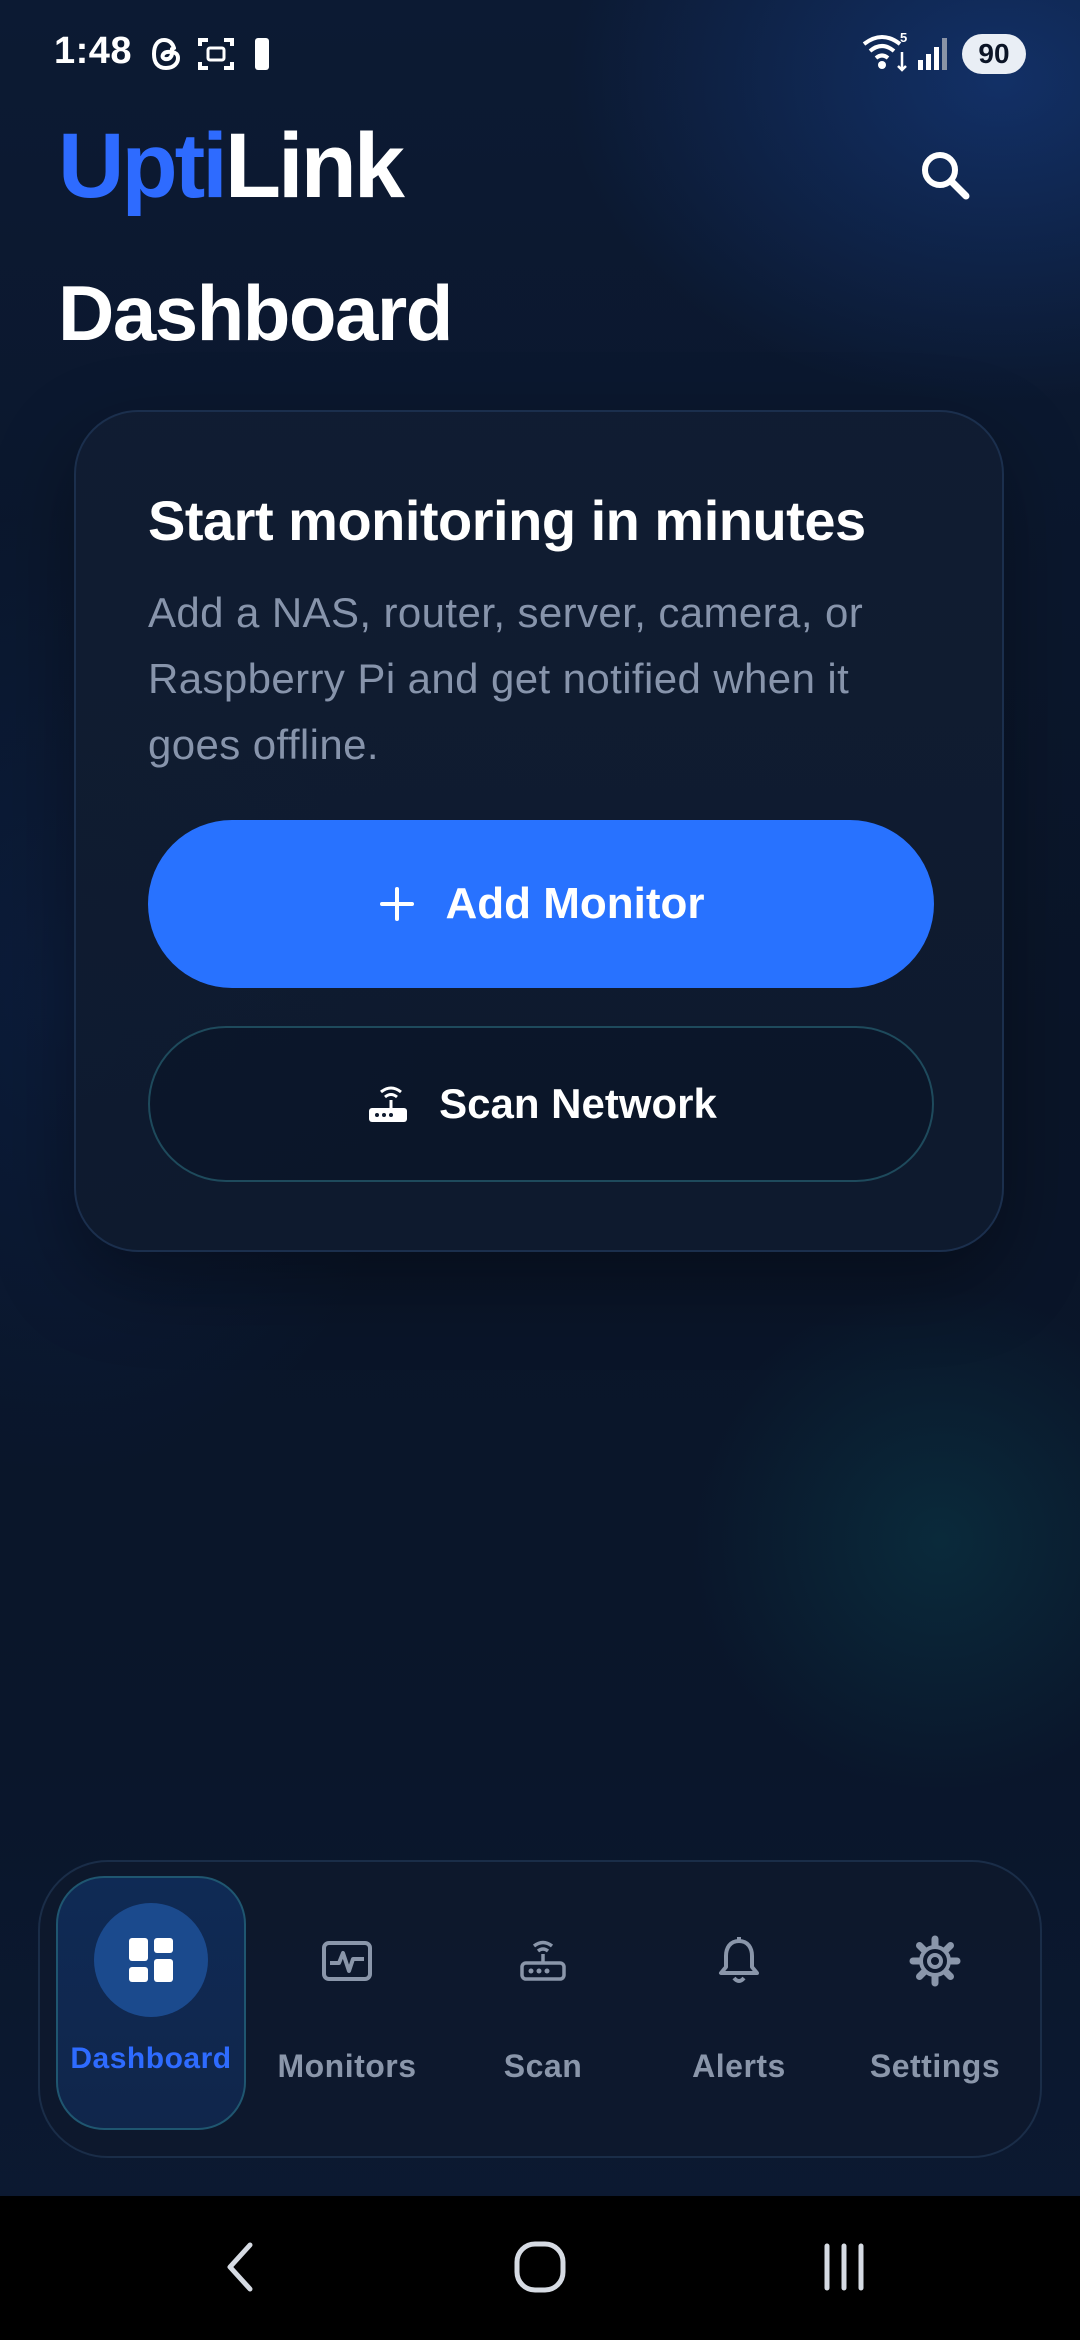 This screenshot has width=1080, height=2340. I want to click on dashboard-icon-background, so click(151, 1960).